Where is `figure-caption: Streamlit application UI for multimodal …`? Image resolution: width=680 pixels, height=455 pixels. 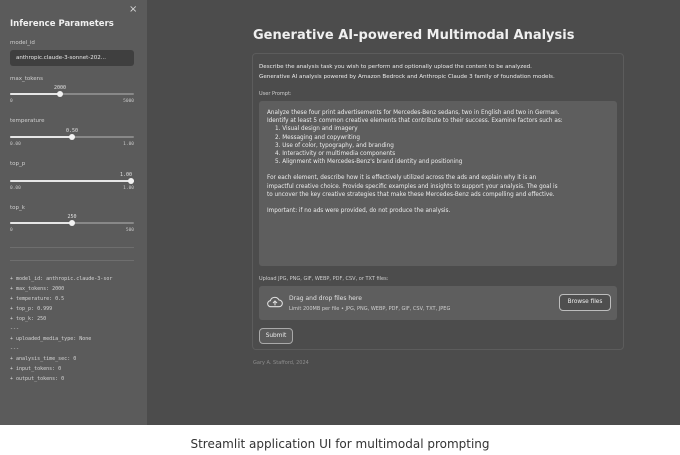 figure-caption: Streamlit application UI for multimodal … is located at coordinates (340, 444).